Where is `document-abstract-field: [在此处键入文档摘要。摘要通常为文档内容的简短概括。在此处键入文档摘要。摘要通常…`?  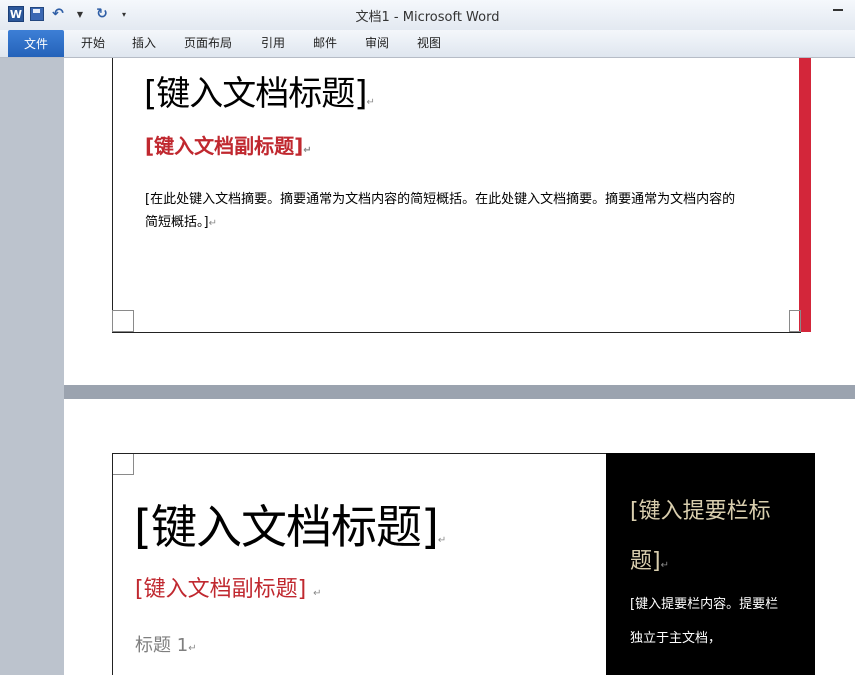
document-abstract-field: [在此处键入文档摘要。摘要通常为文档内容的简短概括。在此处键入文档摘要。摘要通常… is located at coordinates (445, 211).